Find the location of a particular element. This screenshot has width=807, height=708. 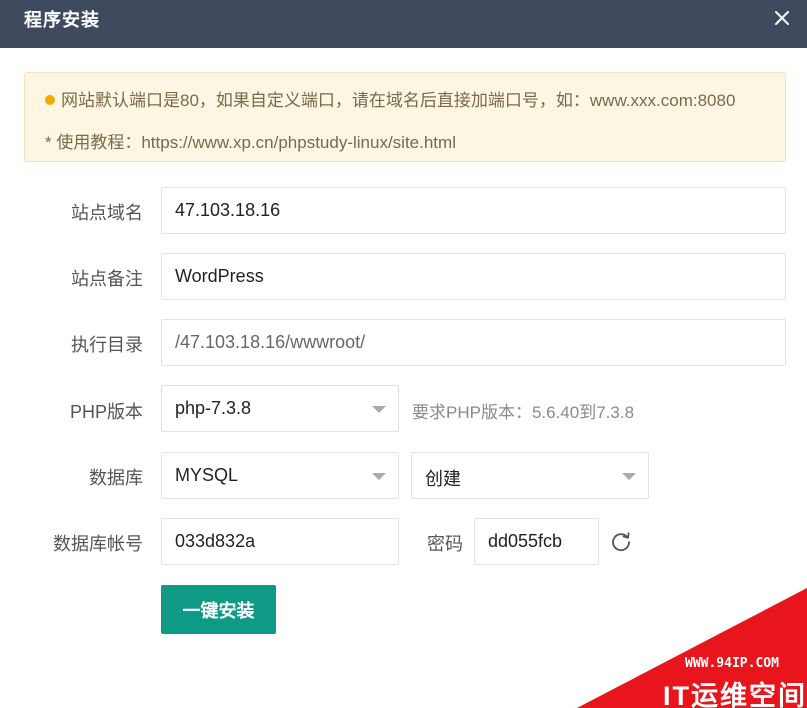

remark-label: 站点备注 is located at coordinates (107, 279).